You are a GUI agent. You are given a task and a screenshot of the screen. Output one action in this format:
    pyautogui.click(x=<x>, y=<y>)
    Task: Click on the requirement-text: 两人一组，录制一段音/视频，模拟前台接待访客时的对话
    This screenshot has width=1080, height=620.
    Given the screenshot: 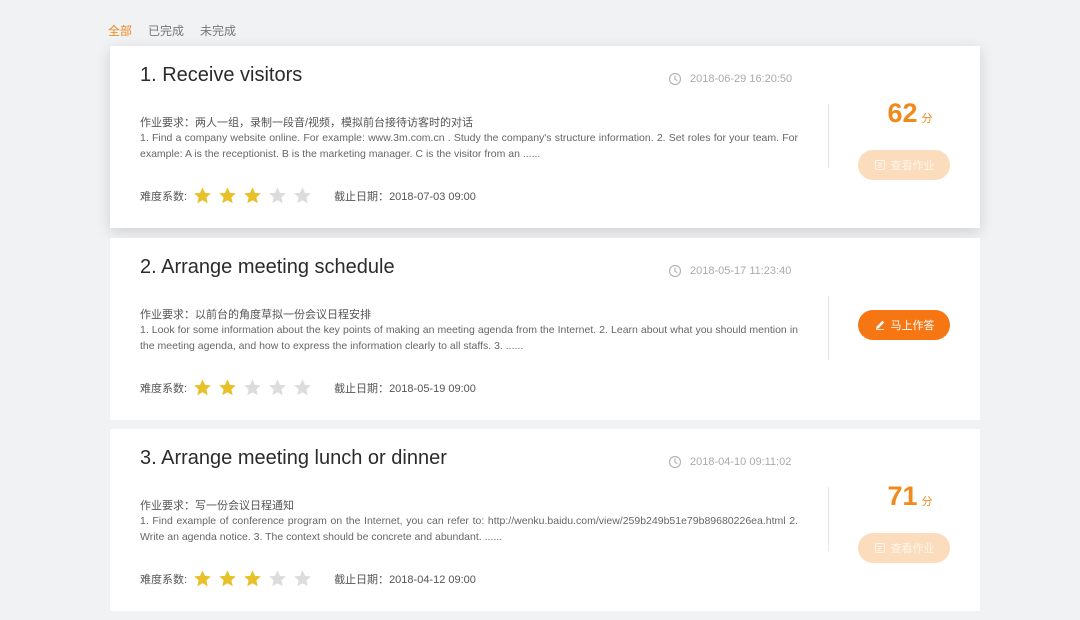 What is the action you would take?
    pyautogui.click(x=334, y=123)
    